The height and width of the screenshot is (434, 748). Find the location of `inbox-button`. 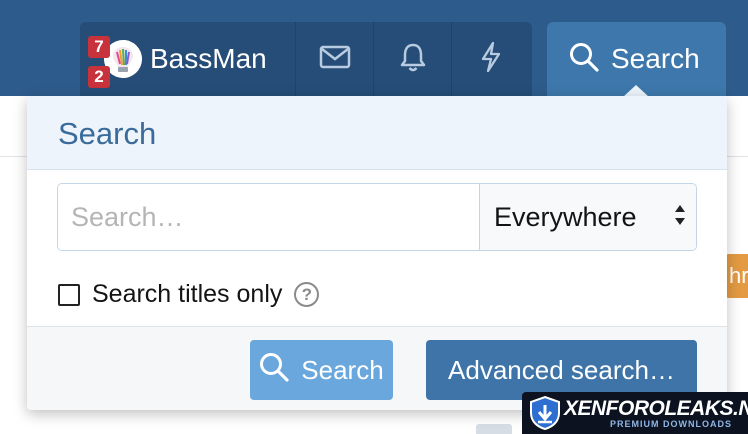

inbox-button is located at coordinates (335, 59).